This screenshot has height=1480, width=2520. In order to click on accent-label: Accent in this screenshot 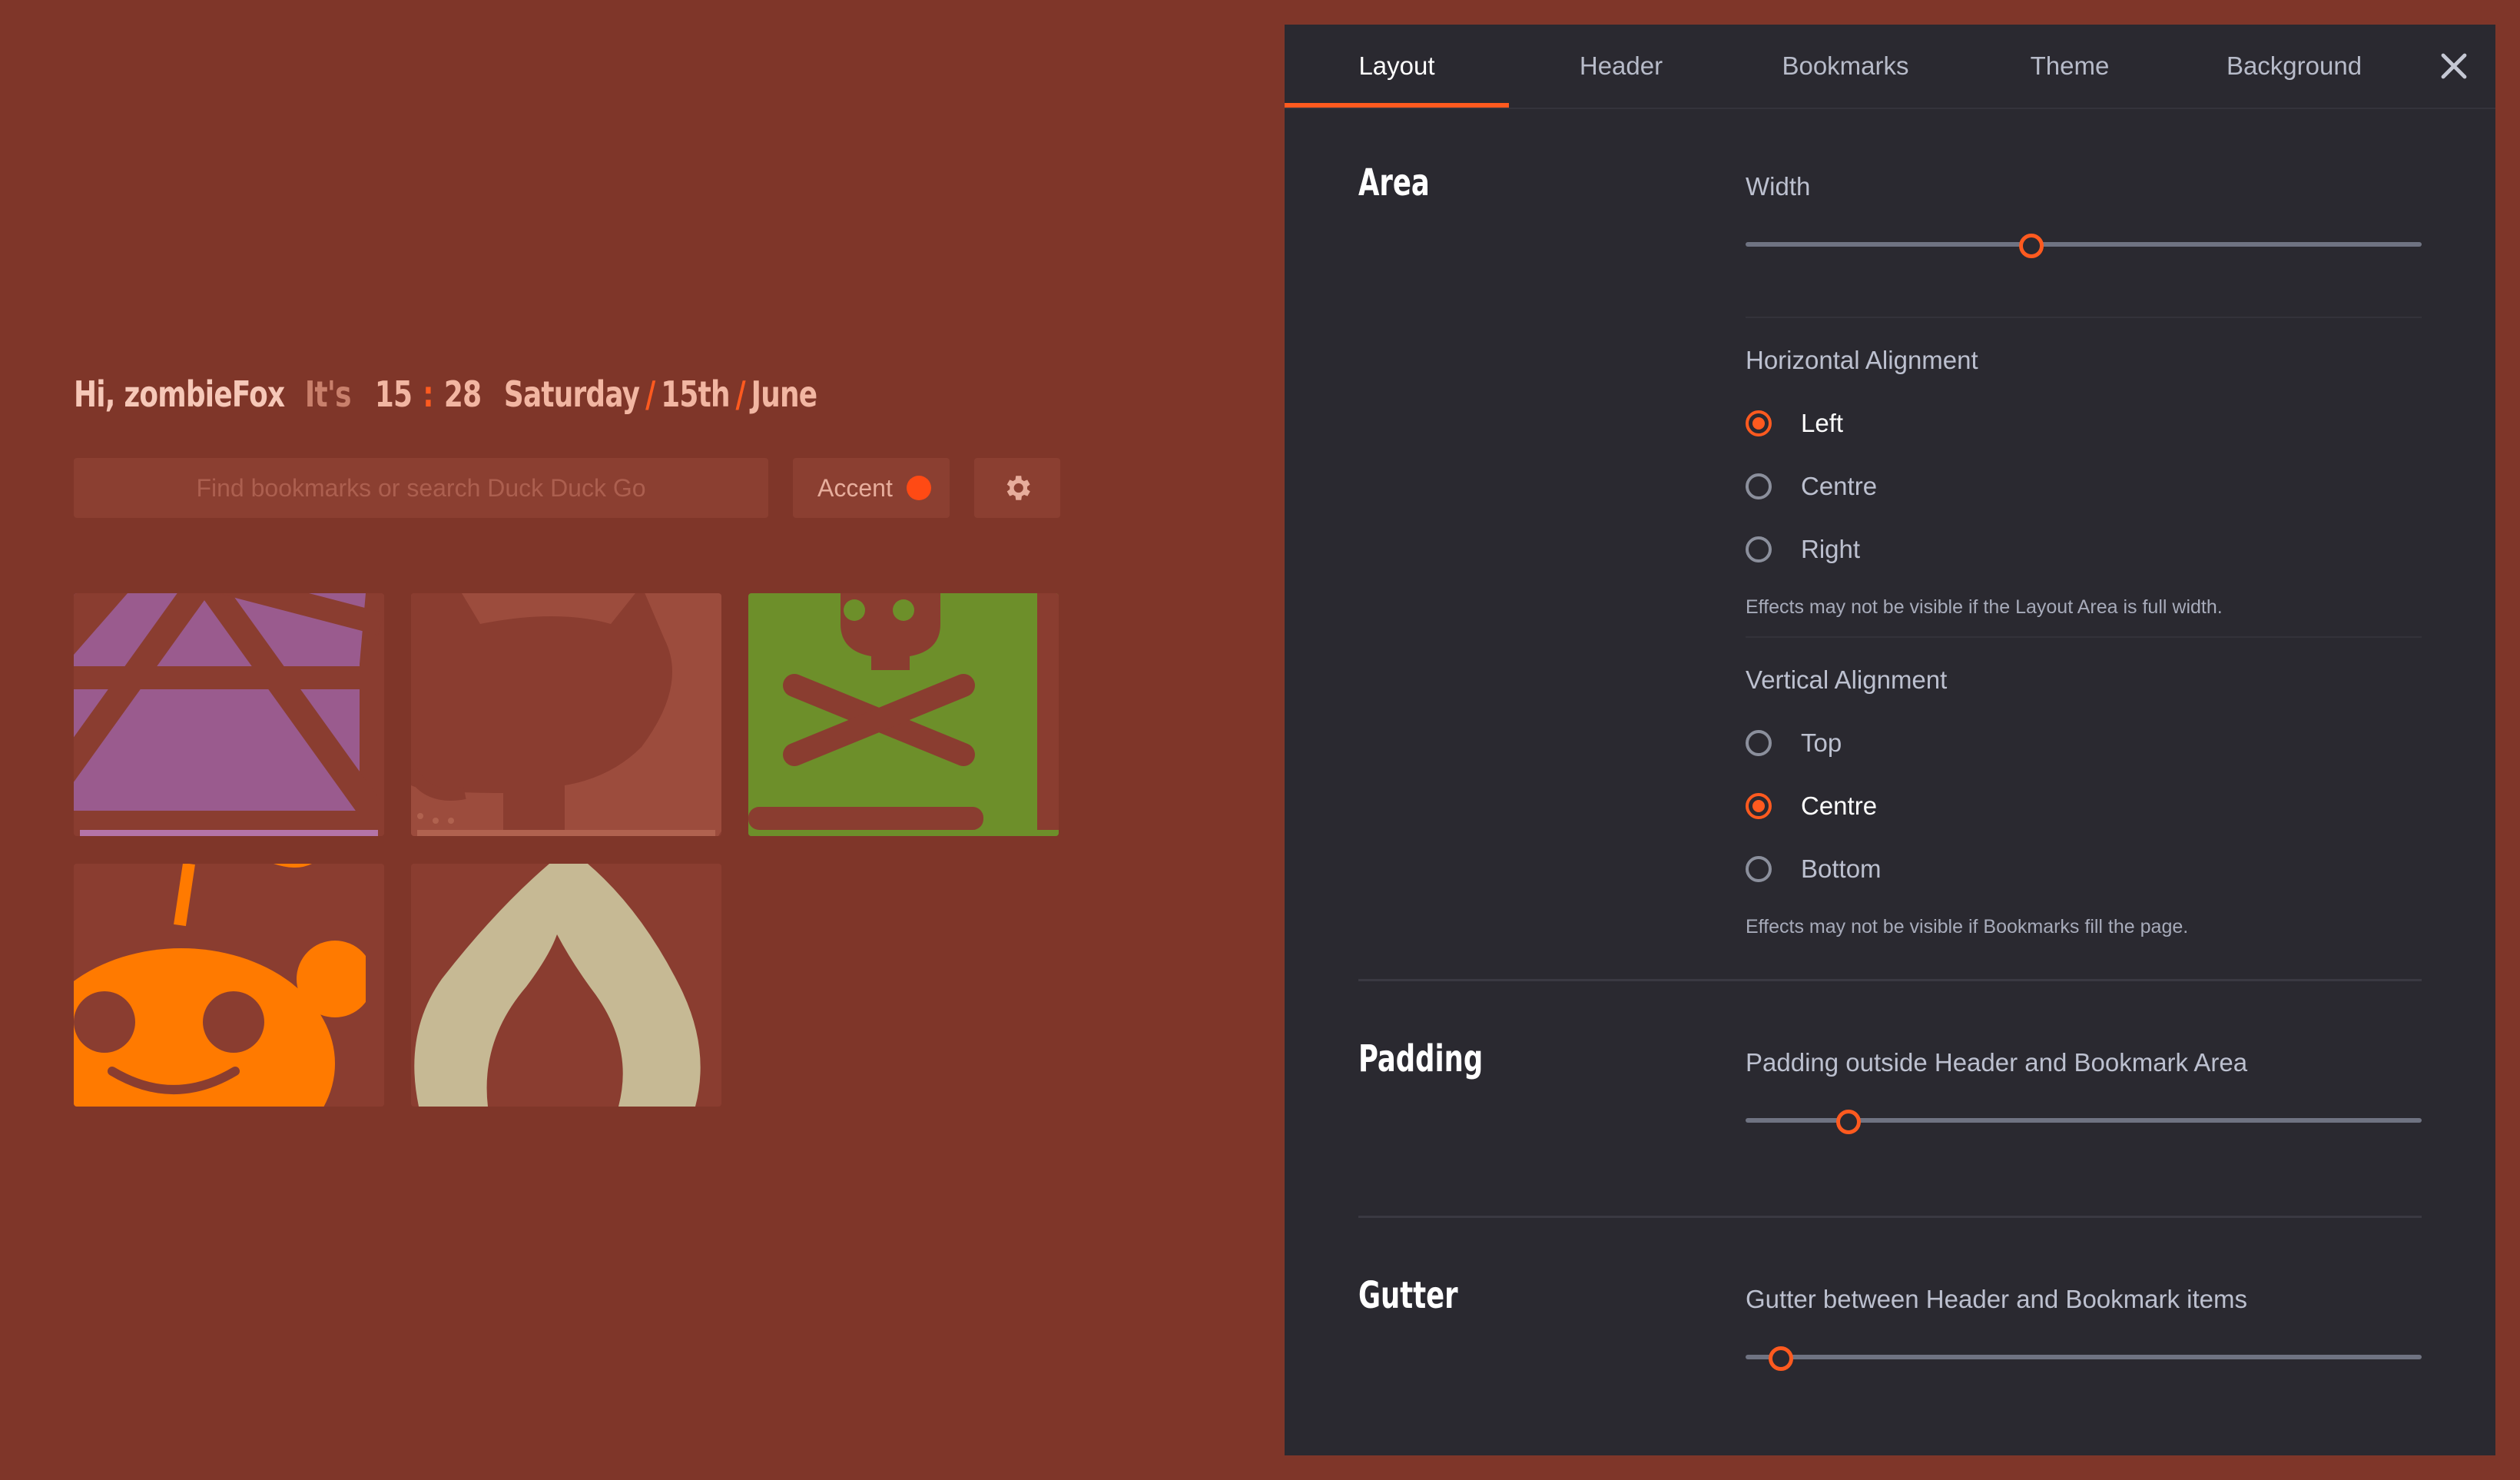, I will do `click(855, 487)`.